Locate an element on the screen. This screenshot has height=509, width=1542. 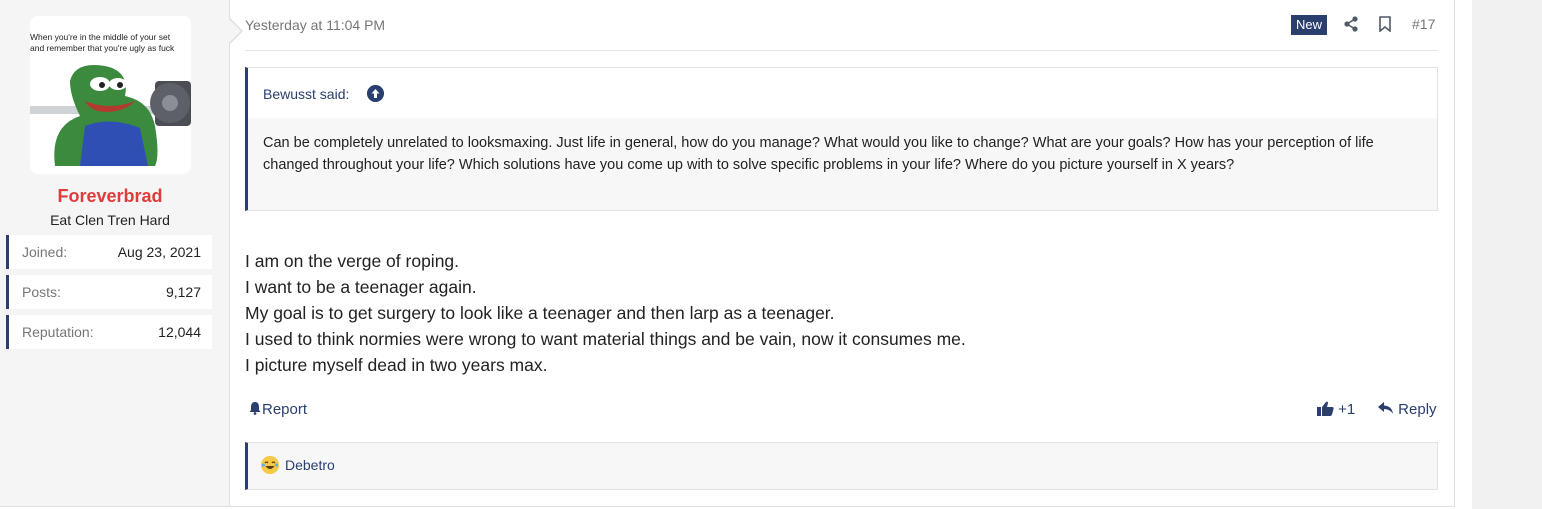
user-title: Eat Clen Tren Hard is located at coordinates (110, 220).